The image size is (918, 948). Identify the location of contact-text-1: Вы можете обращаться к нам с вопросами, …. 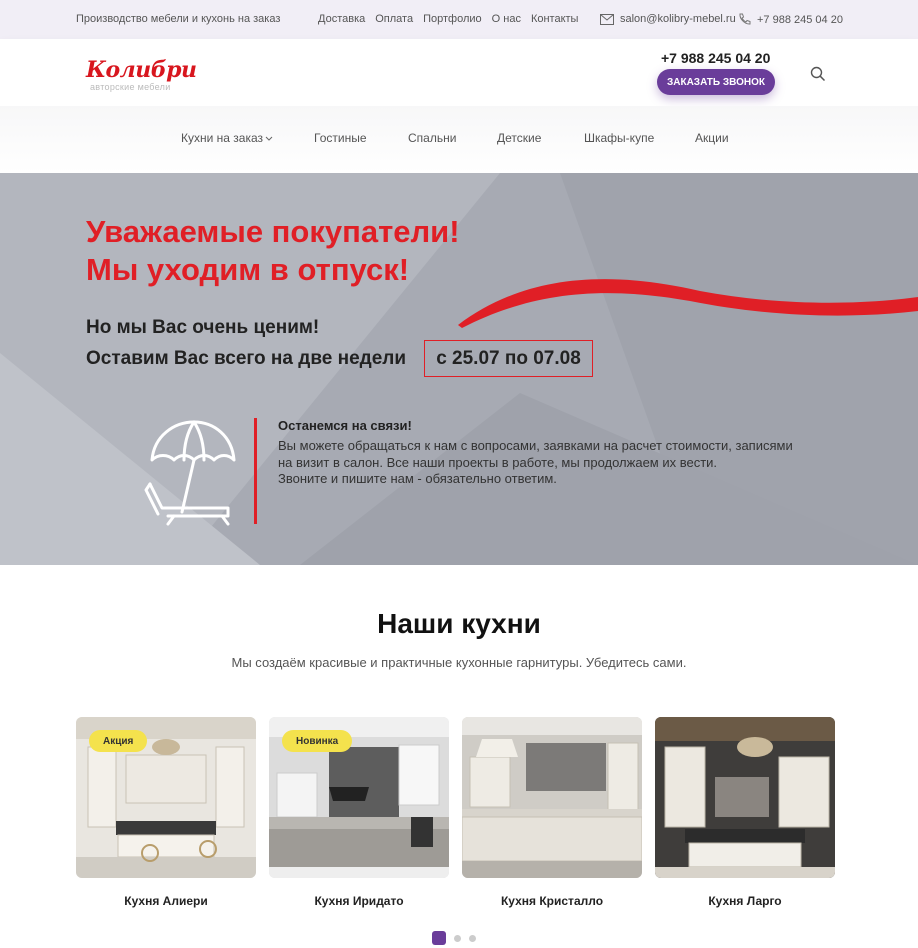
(535, 454).